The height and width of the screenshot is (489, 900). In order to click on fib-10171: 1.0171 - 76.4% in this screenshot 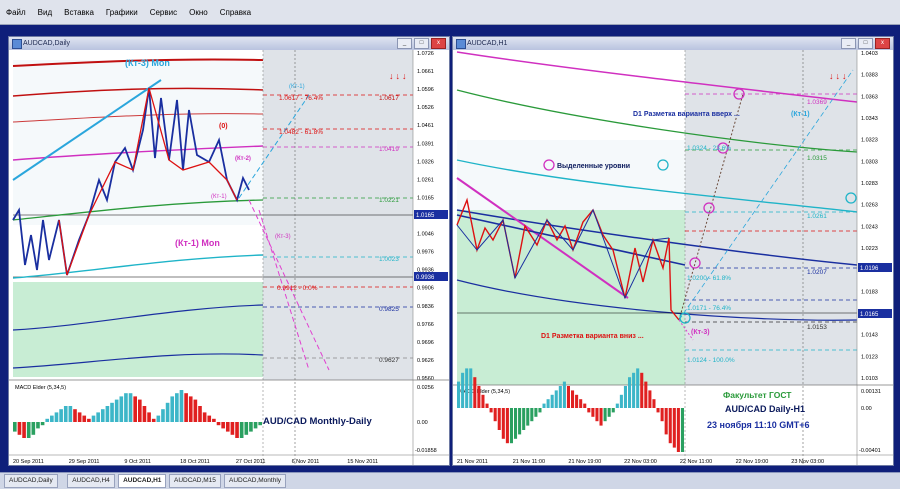, I will do `click(709, 308)`.